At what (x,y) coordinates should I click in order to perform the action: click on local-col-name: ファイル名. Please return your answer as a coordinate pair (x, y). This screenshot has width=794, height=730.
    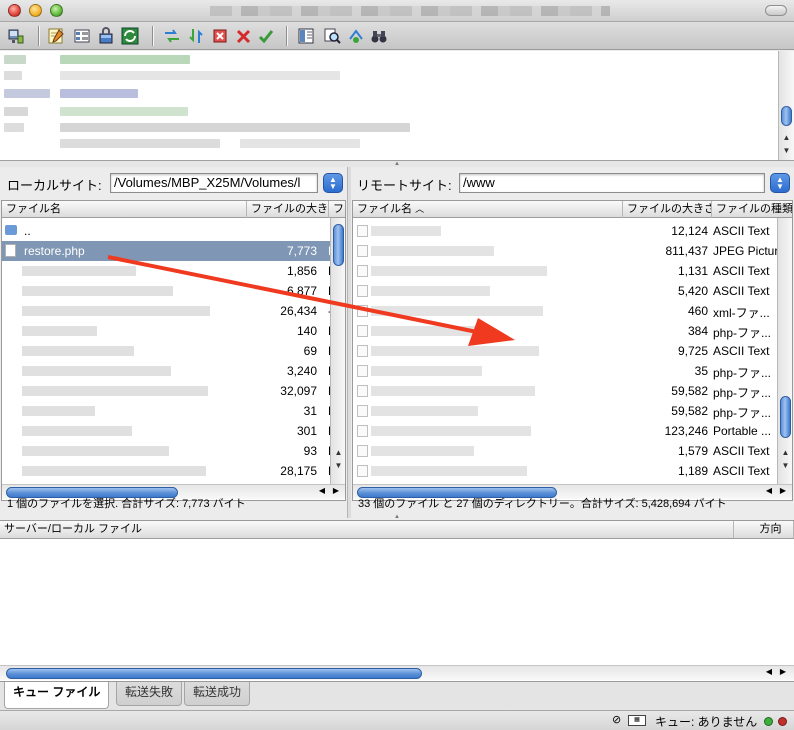
    Looking at the image, I should click on (124, 209).